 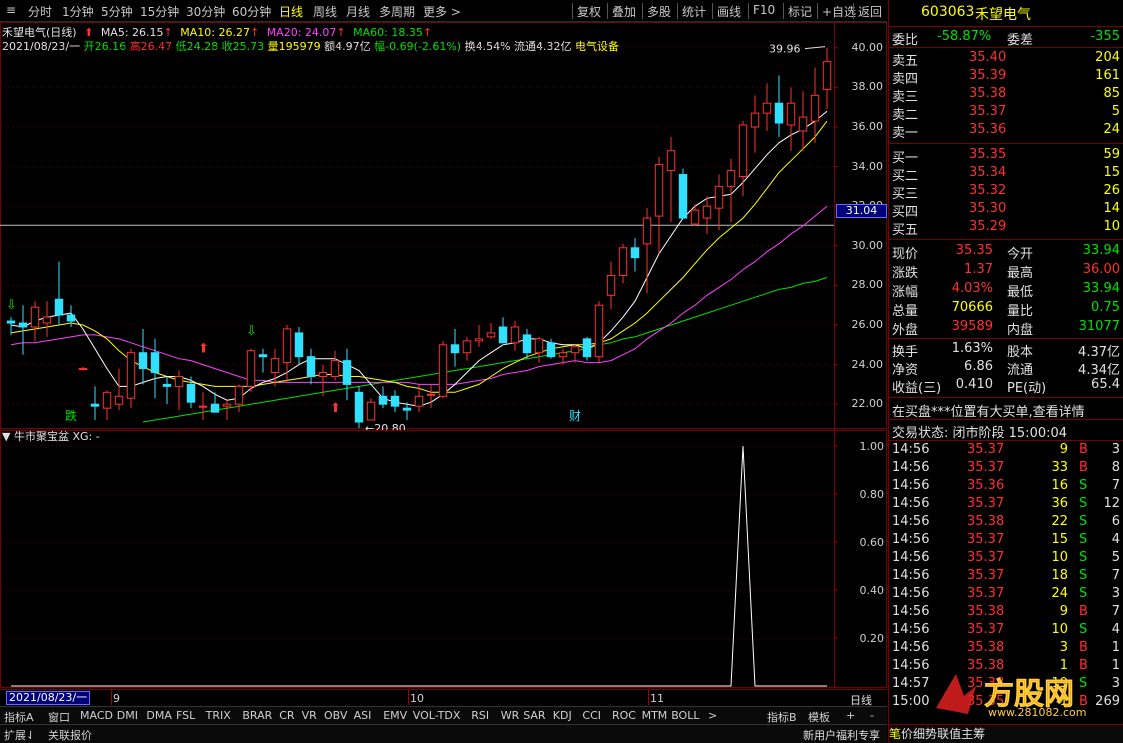 What do you see at coordinates (257, 715) in the screenshot?
I see `indicator-tab-7: BRAR` at bounding box center [257, 715].